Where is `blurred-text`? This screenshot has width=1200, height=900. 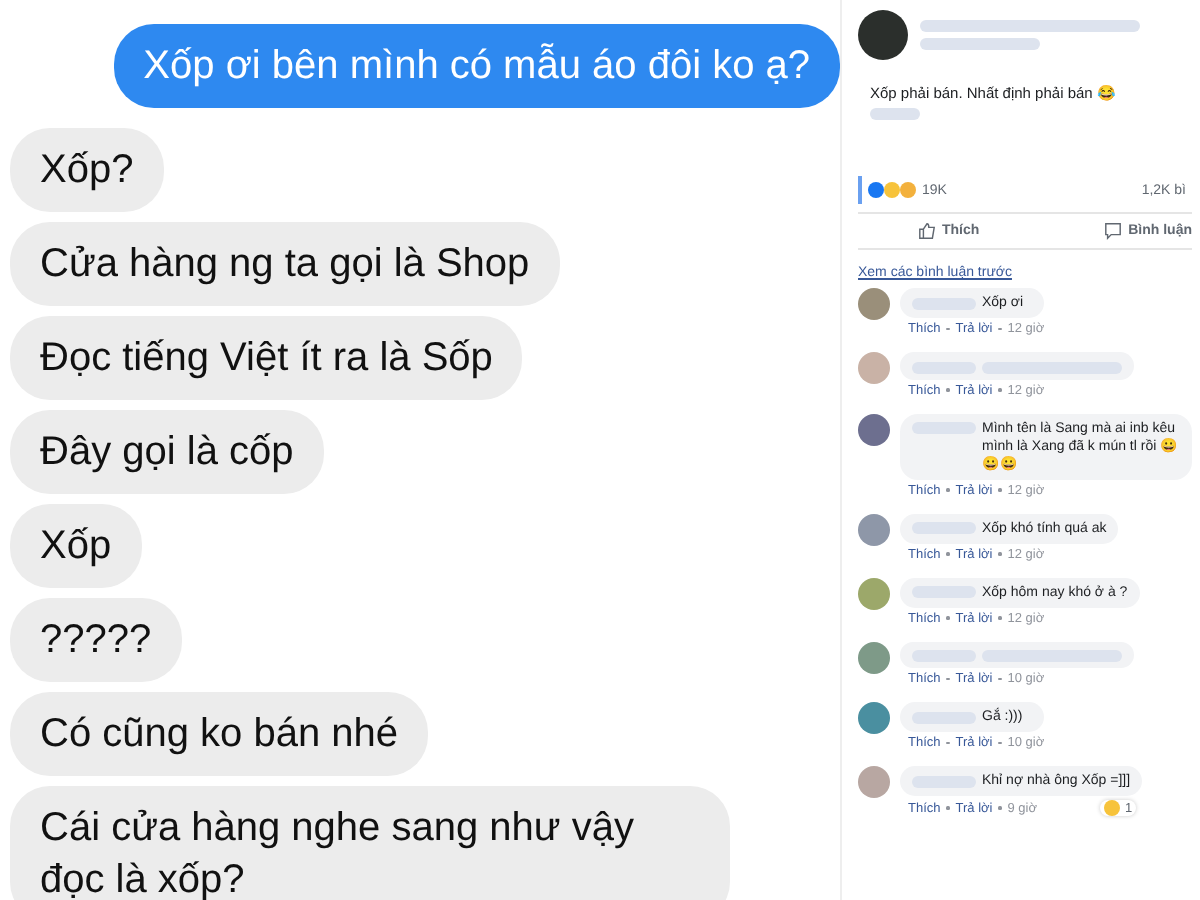 blurred-text is located at coordinates (895, 114).